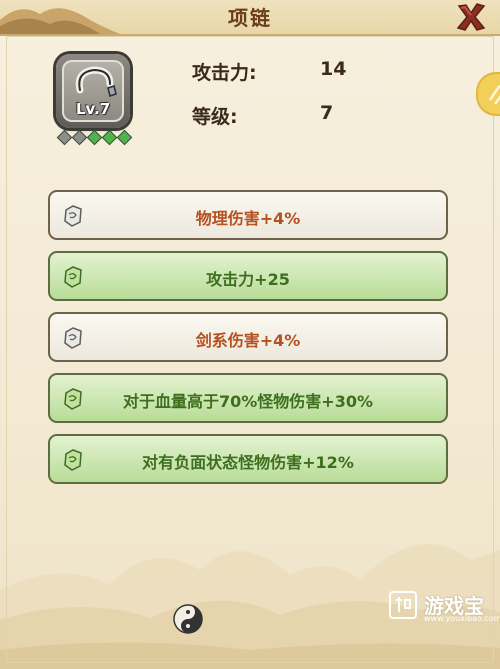 The image size is (500, 669). What do you see at coordinates (462, 618) in the screenshot?
I see `watermark-url: www.youxibao.com` at bounding box center [462, 618].